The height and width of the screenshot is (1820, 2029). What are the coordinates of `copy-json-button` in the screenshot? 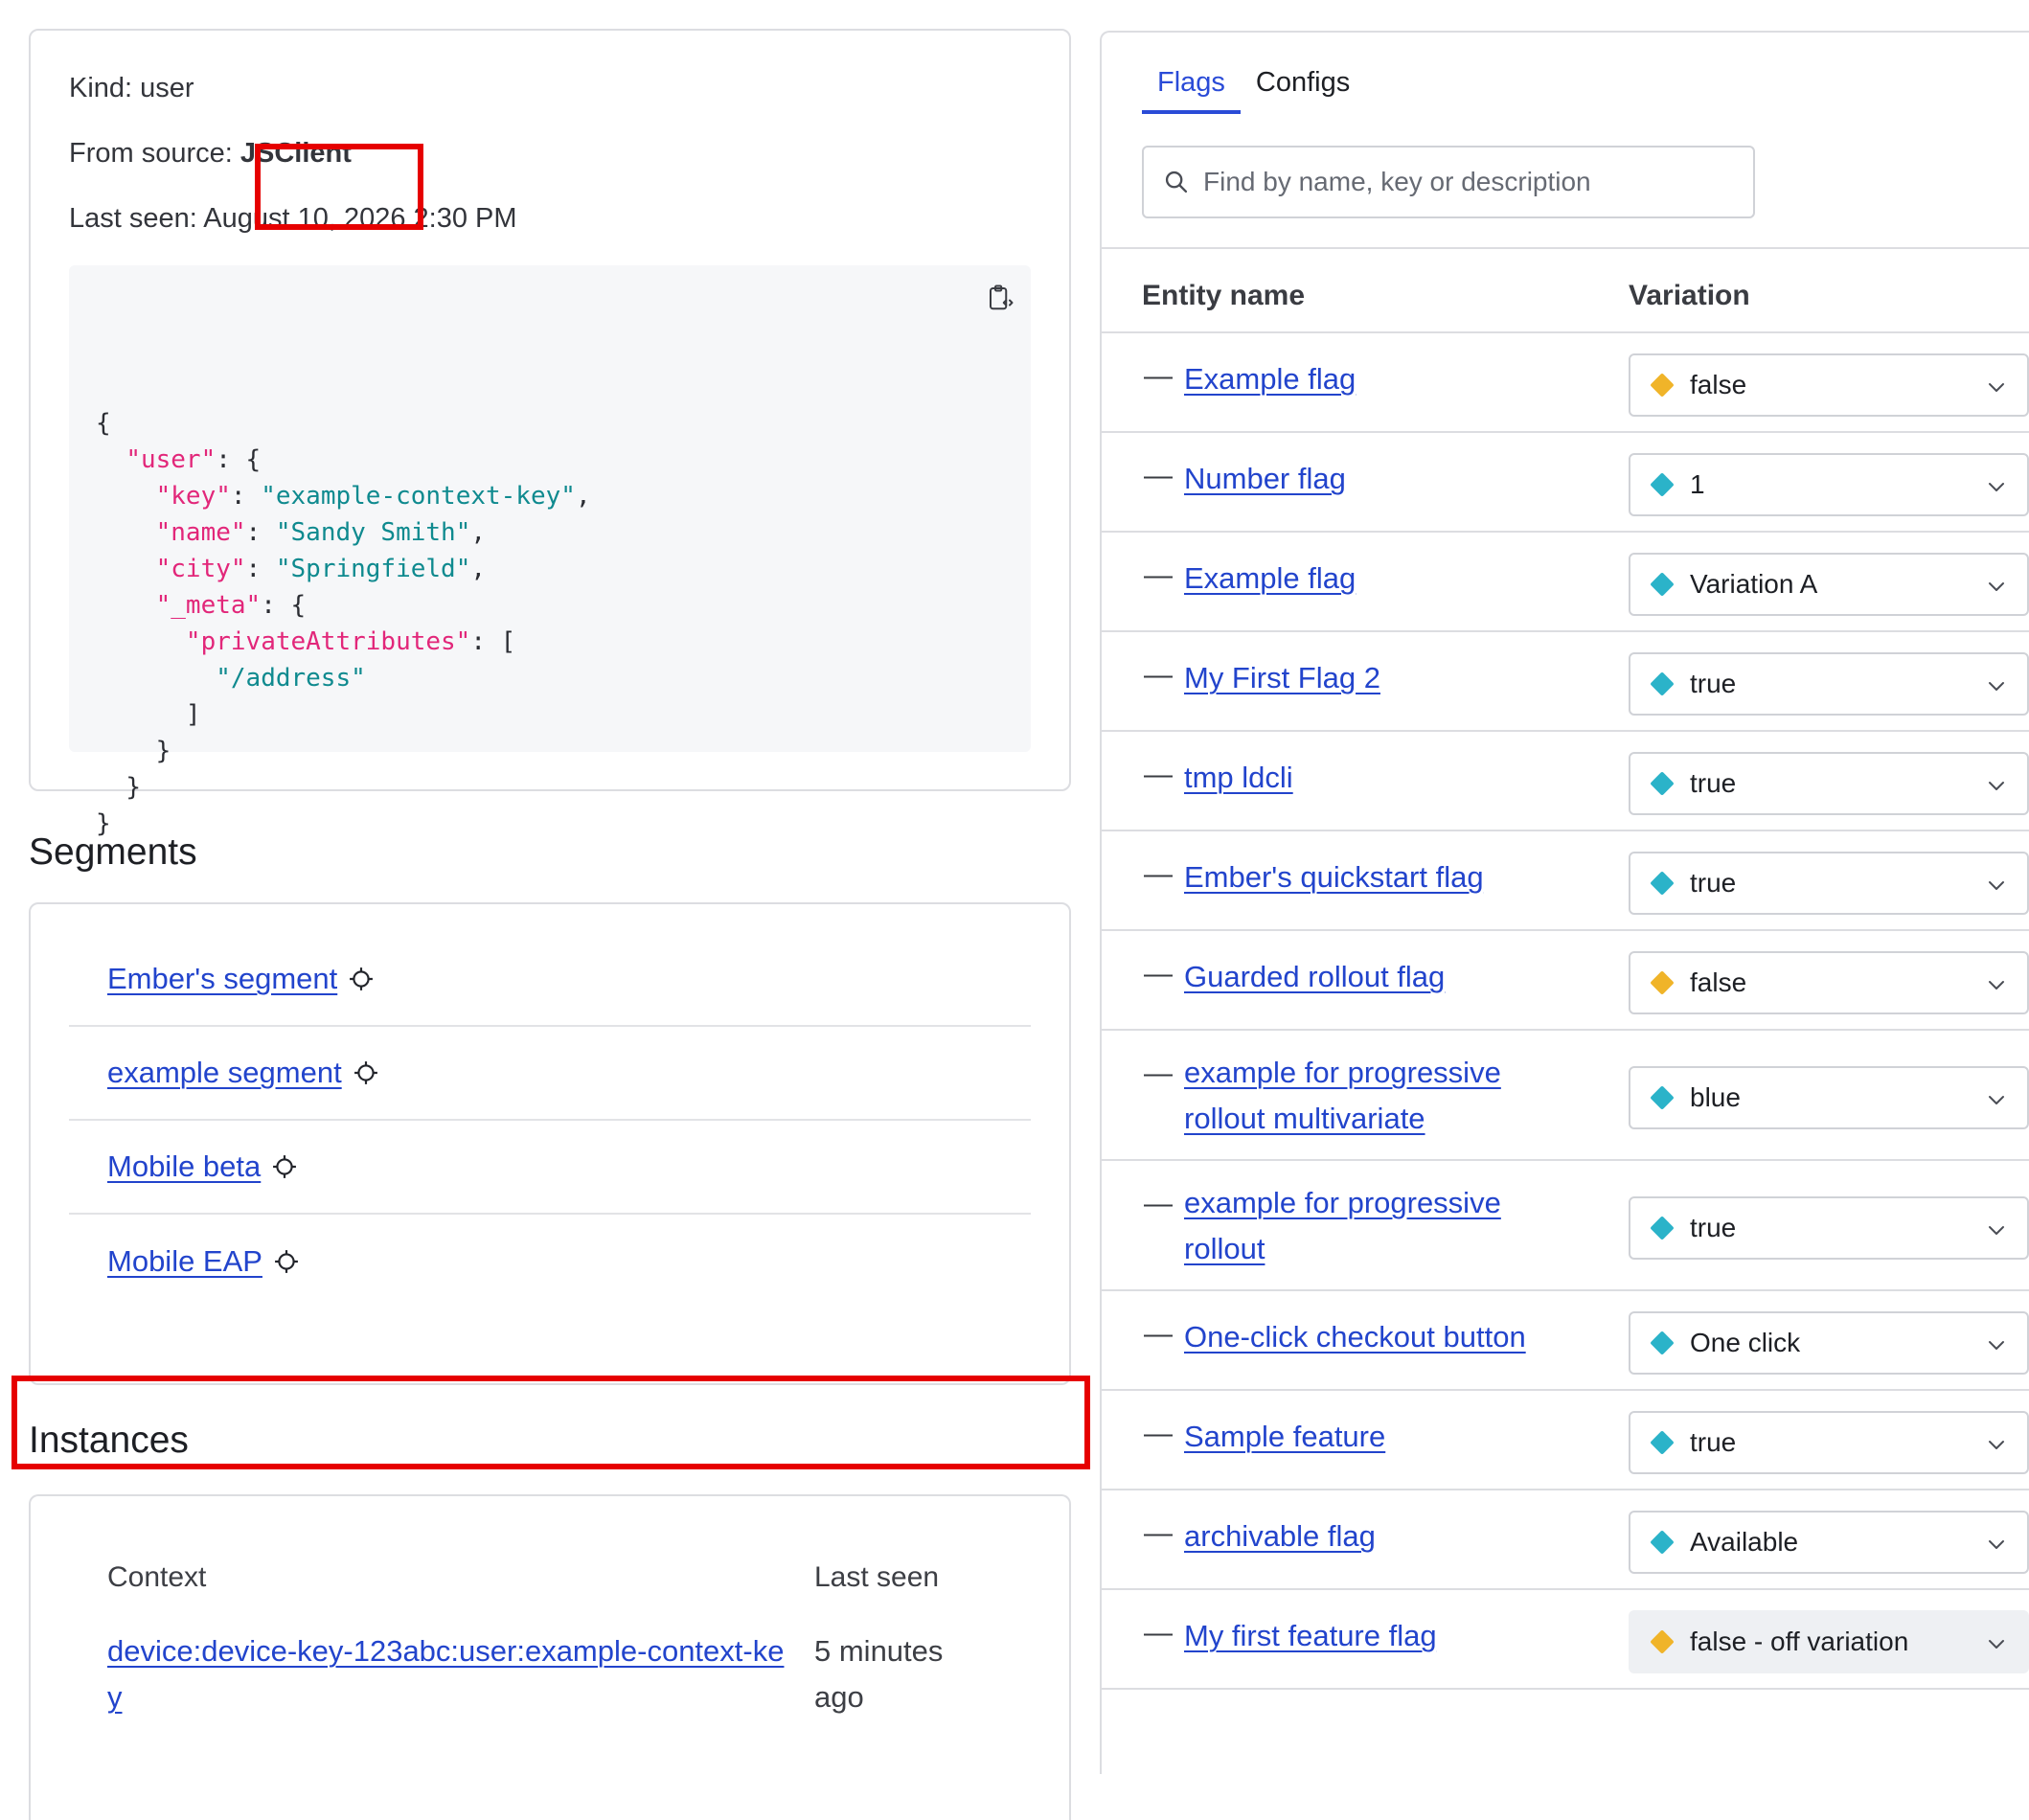 It's located at (1000, 298).